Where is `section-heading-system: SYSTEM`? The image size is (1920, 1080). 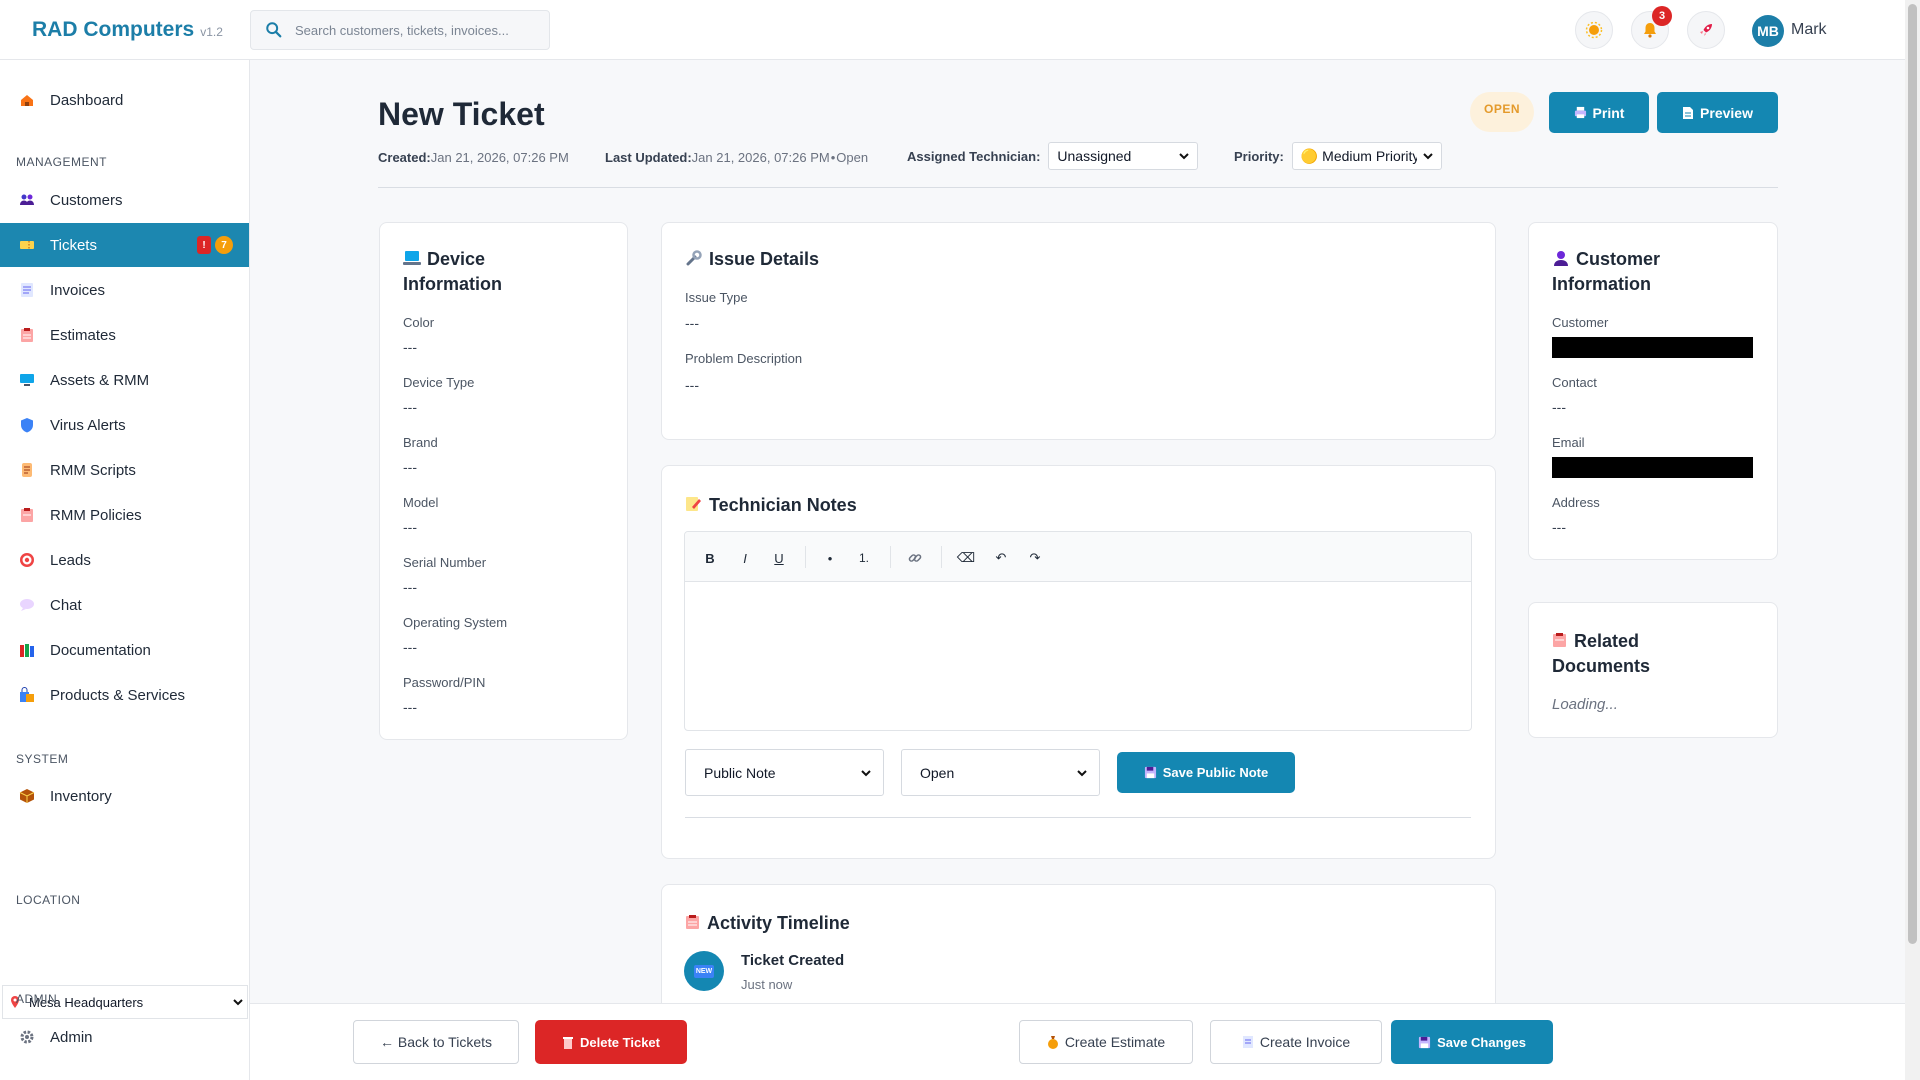 section-heading-system: SYSTEM is located at coordinates (42, 759).